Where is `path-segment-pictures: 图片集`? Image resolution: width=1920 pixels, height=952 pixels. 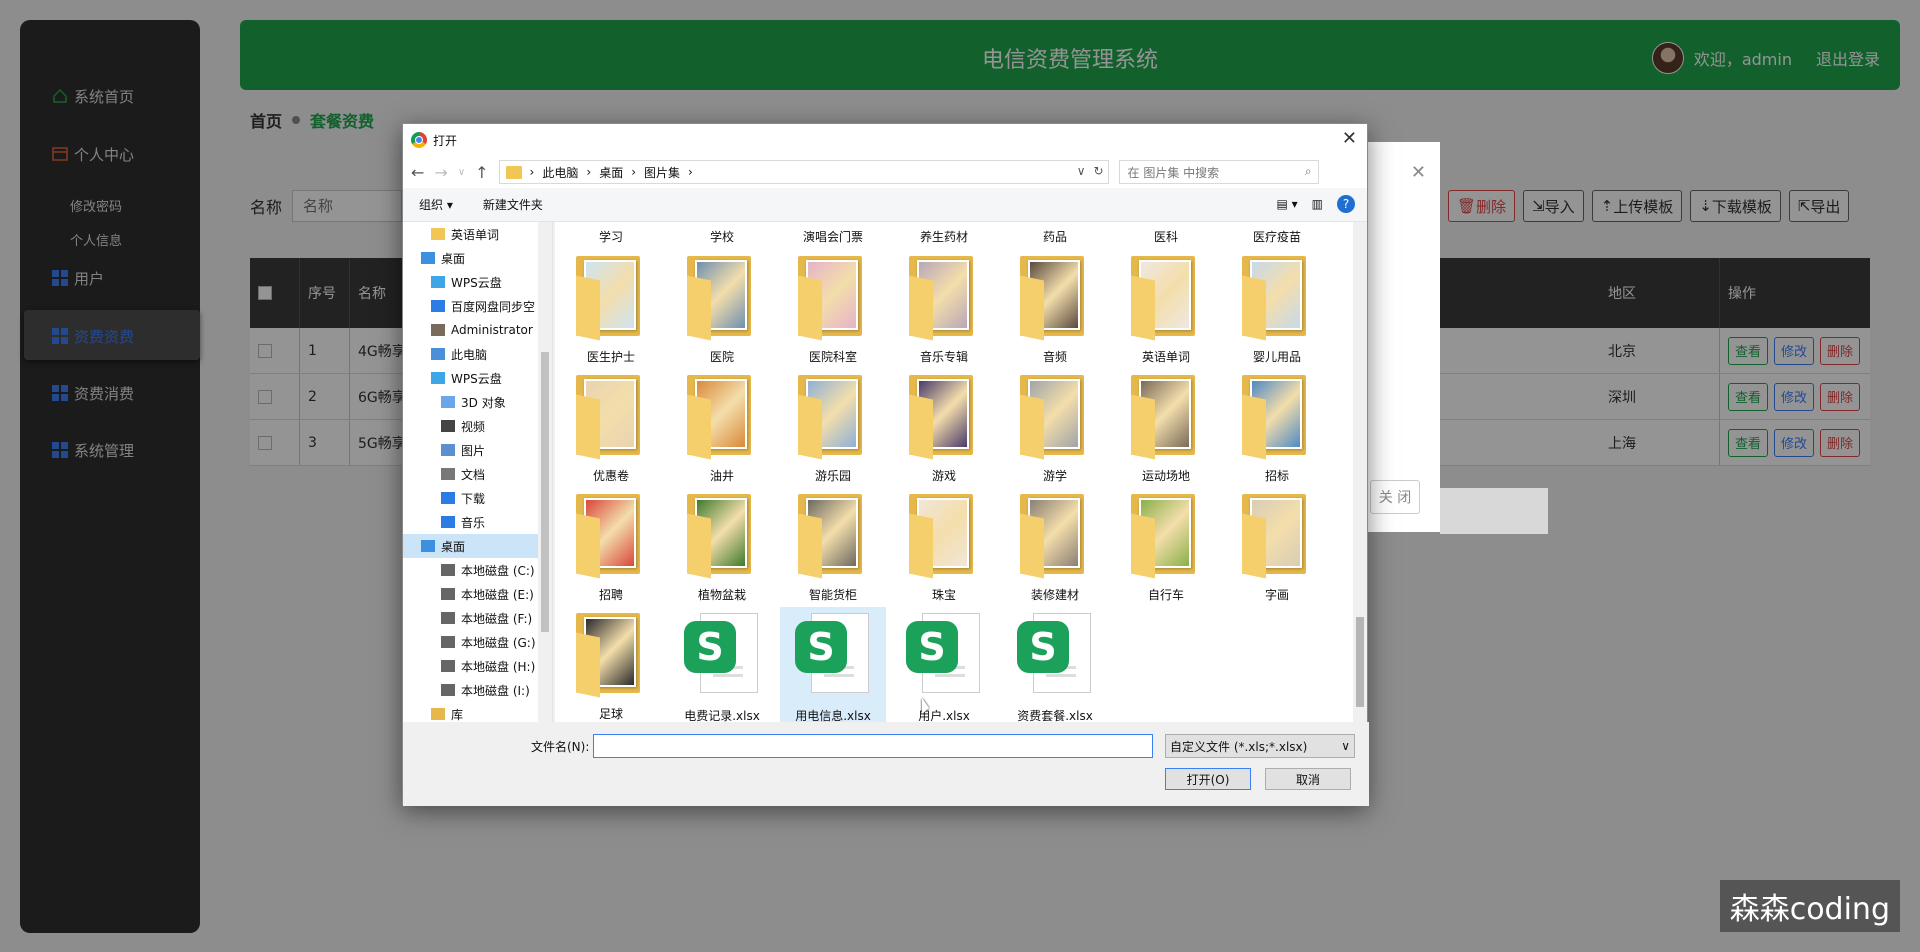
path-segment-pictures: 图片集 is located at coordinates (662, 172).